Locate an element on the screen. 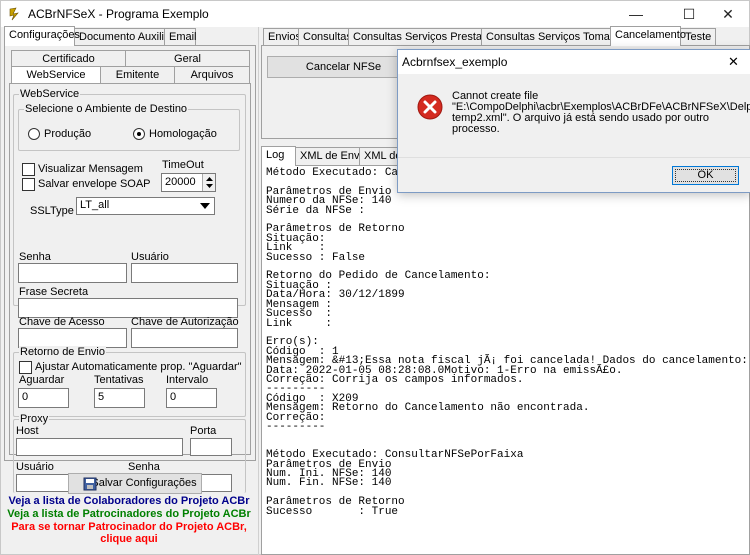 This screenshot has height=555, width=750. porta-label: Porta is located at coordinates (203, 431).